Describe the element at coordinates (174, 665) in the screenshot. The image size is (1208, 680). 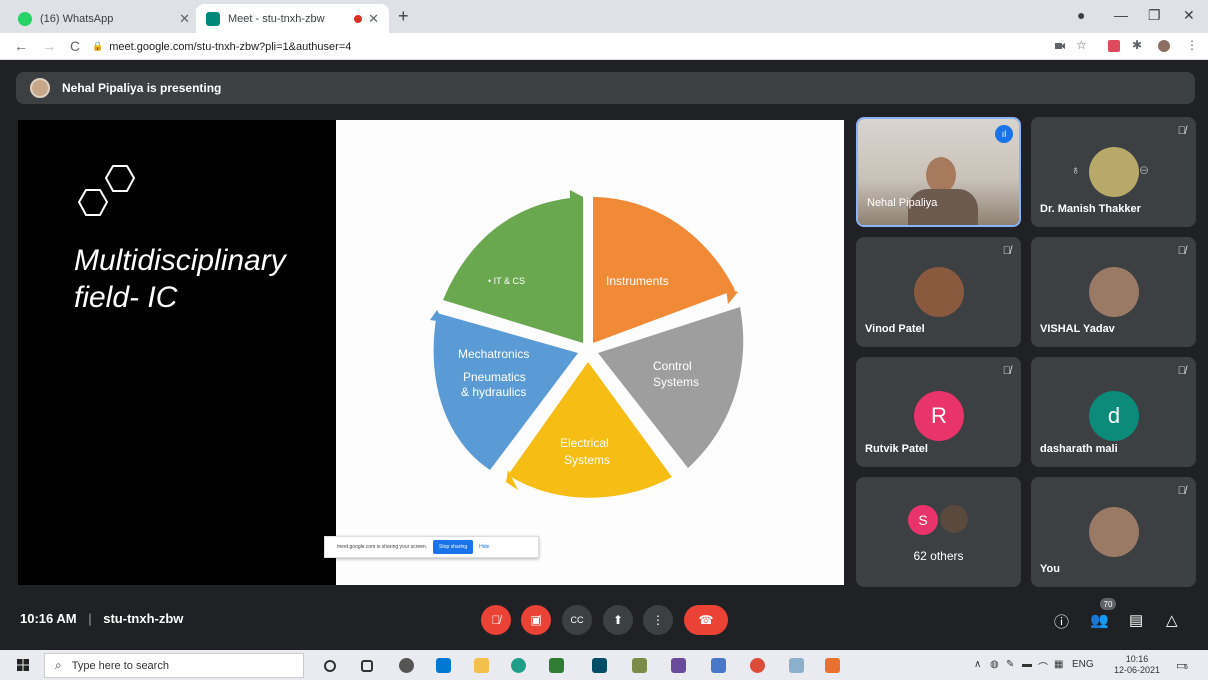
I see `taskbar-search-box: ⌕ Type here to search` at that location.